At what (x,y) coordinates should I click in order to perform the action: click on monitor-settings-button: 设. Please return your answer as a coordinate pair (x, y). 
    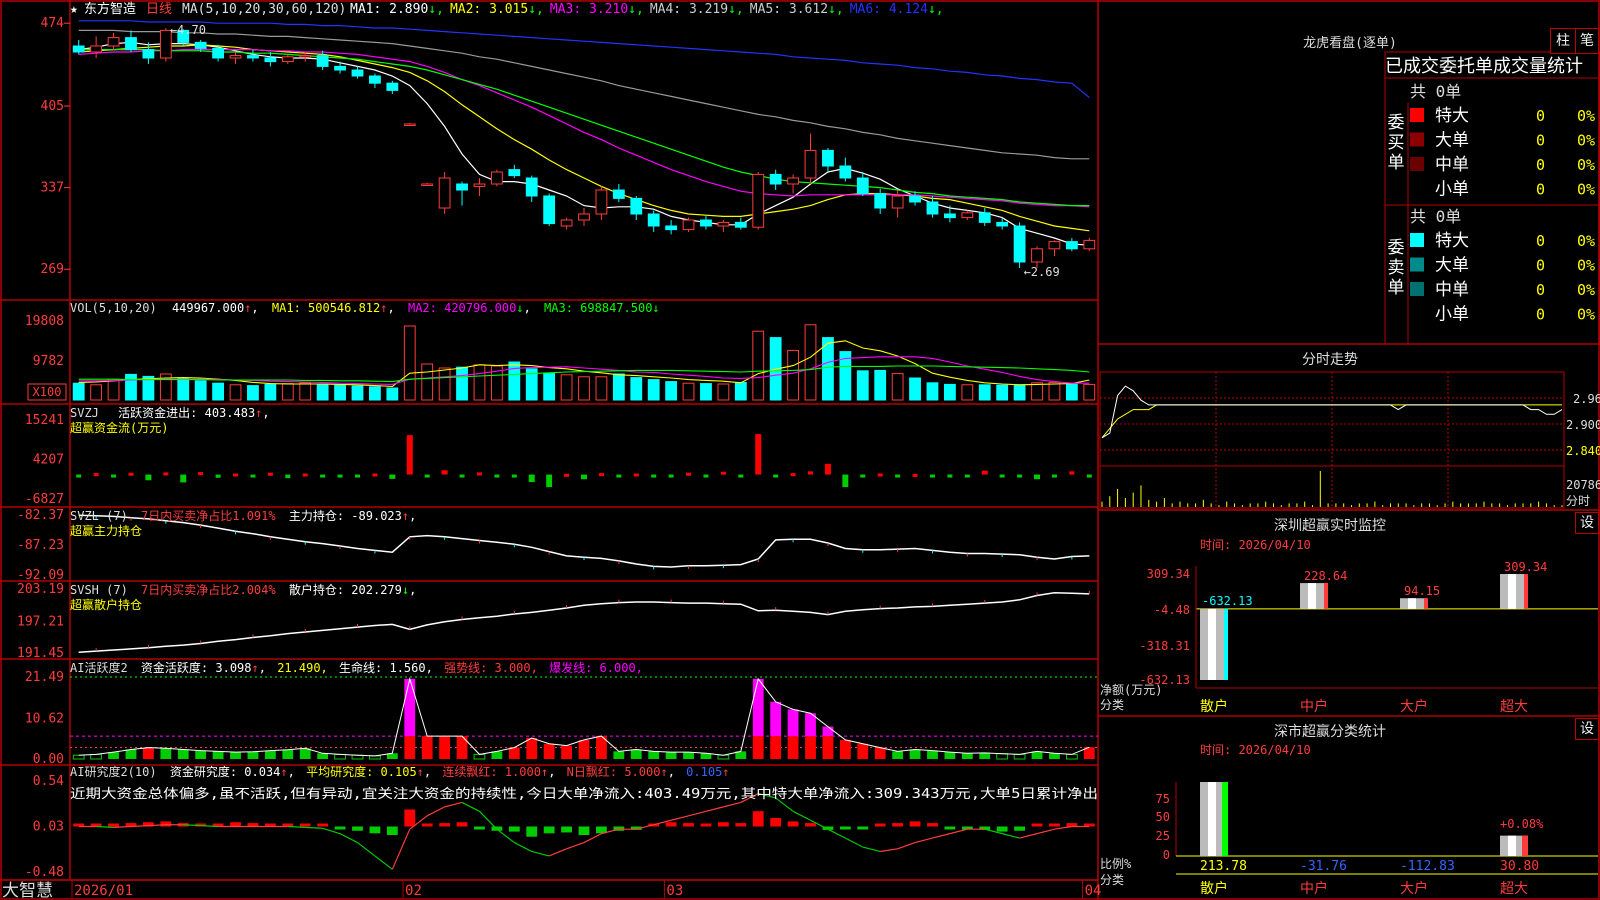
    Looking at the image, I should click on (1587, 523).